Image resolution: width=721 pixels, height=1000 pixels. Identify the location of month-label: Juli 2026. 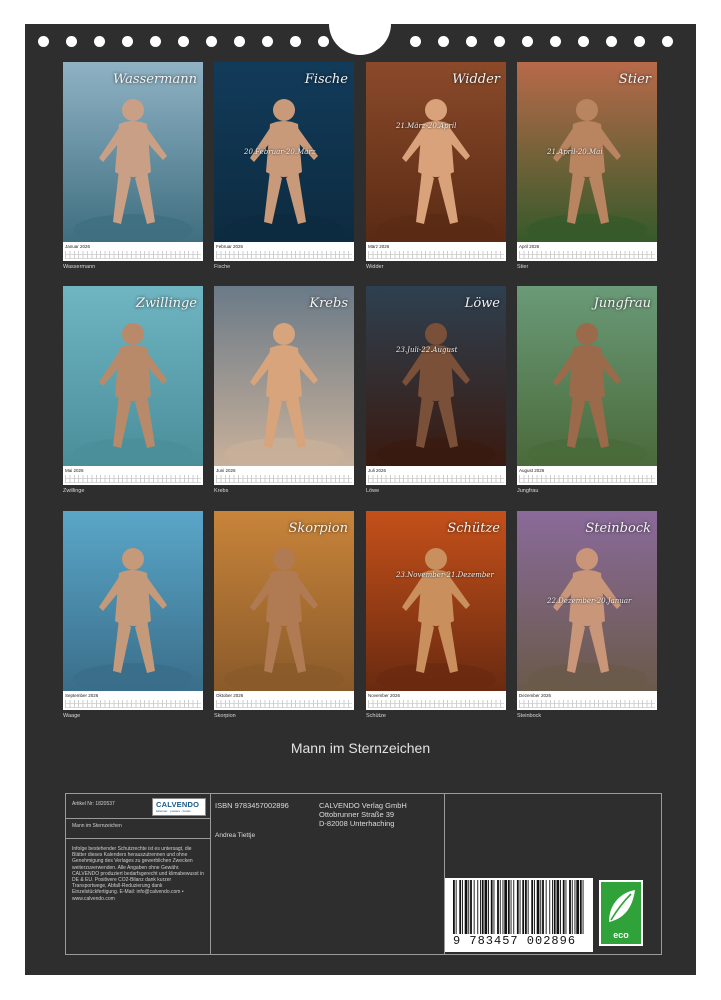
(377, 470).